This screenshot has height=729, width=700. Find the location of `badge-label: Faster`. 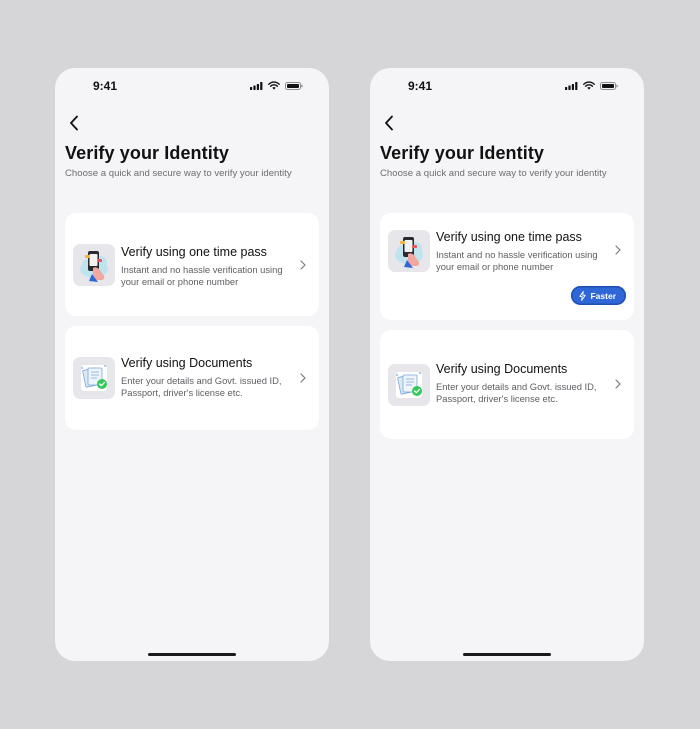

badge-label: Faster is located at coordinates (603, 295).